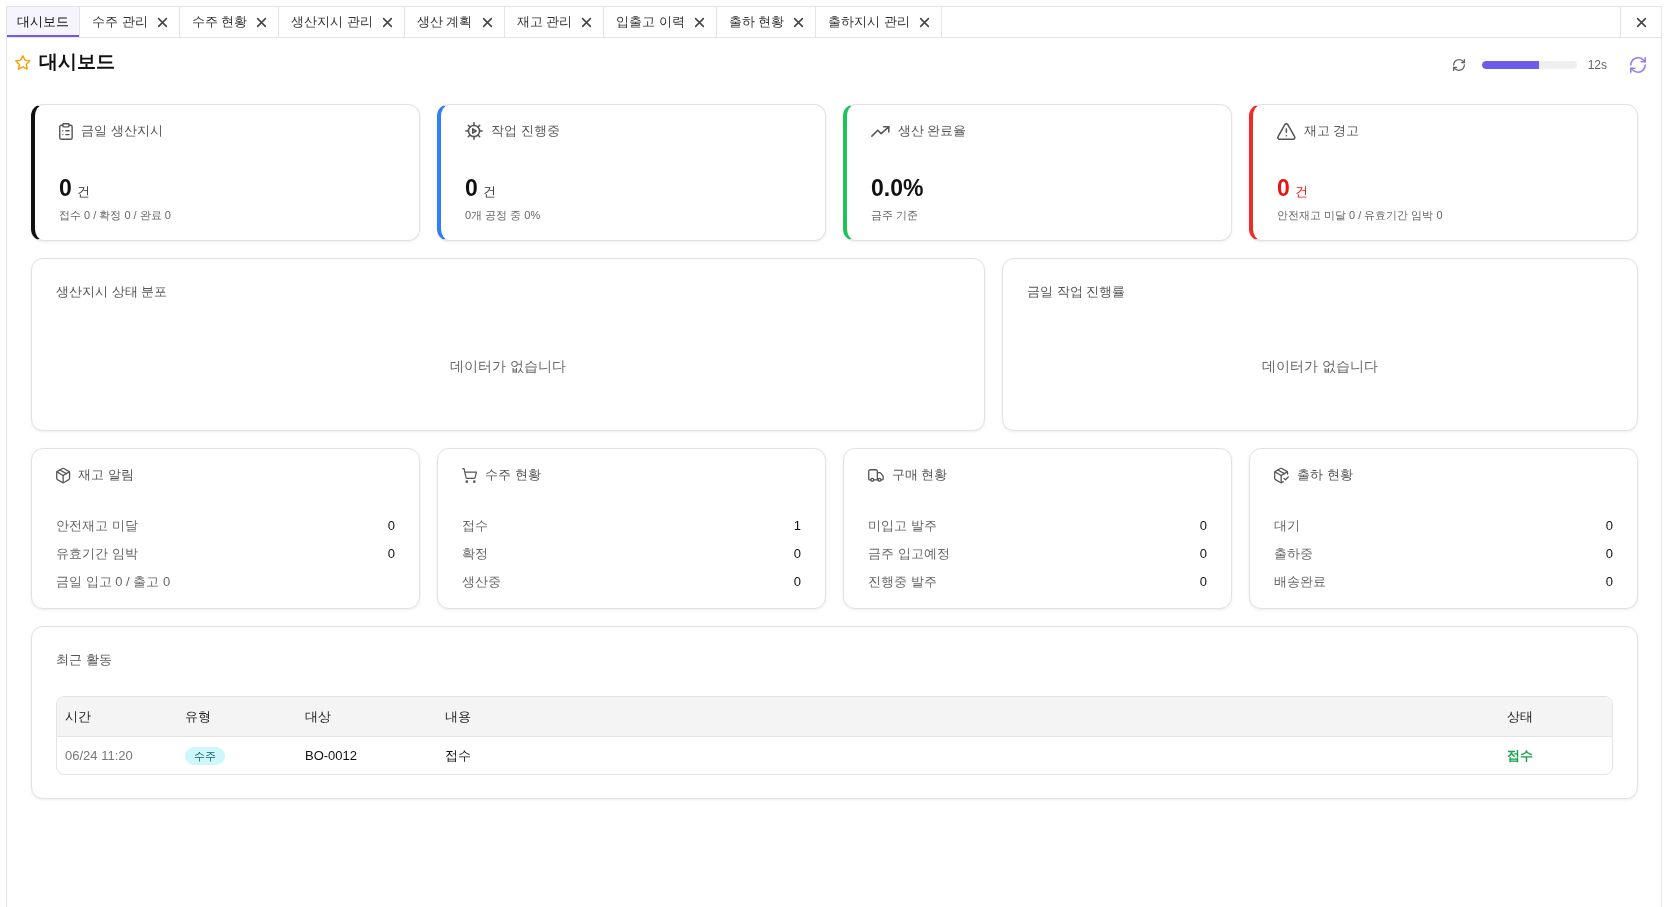 The width and height of the screenshot is (1664, 907). Describe the element at coordinates (932, 131) in the screenshot. I see `kpi-title: 생산 완료율` at that location.